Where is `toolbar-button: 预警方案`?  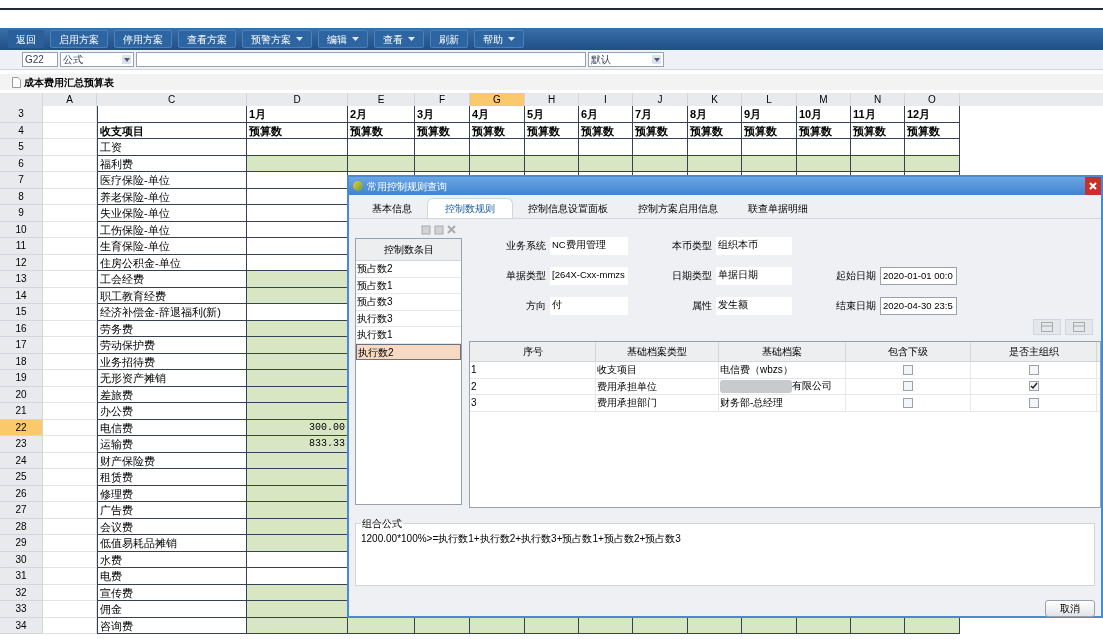 toolbar-button: 预警方案 is located at coordinates (277, 39).